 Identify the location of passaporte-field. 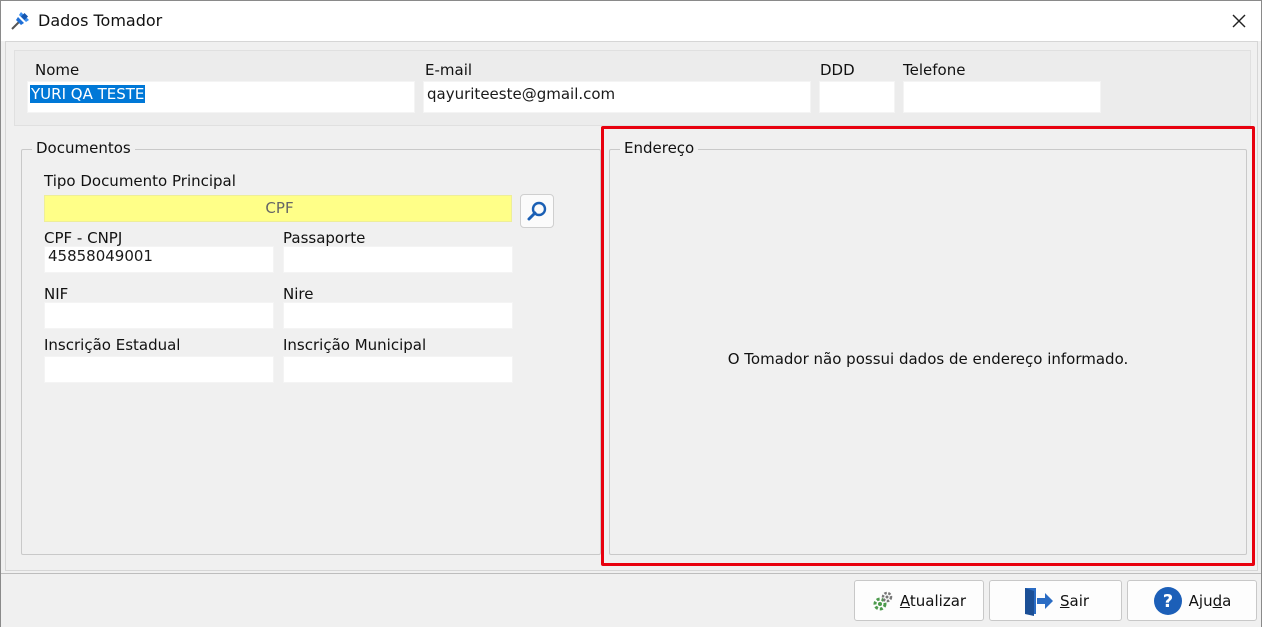
(398, 259).